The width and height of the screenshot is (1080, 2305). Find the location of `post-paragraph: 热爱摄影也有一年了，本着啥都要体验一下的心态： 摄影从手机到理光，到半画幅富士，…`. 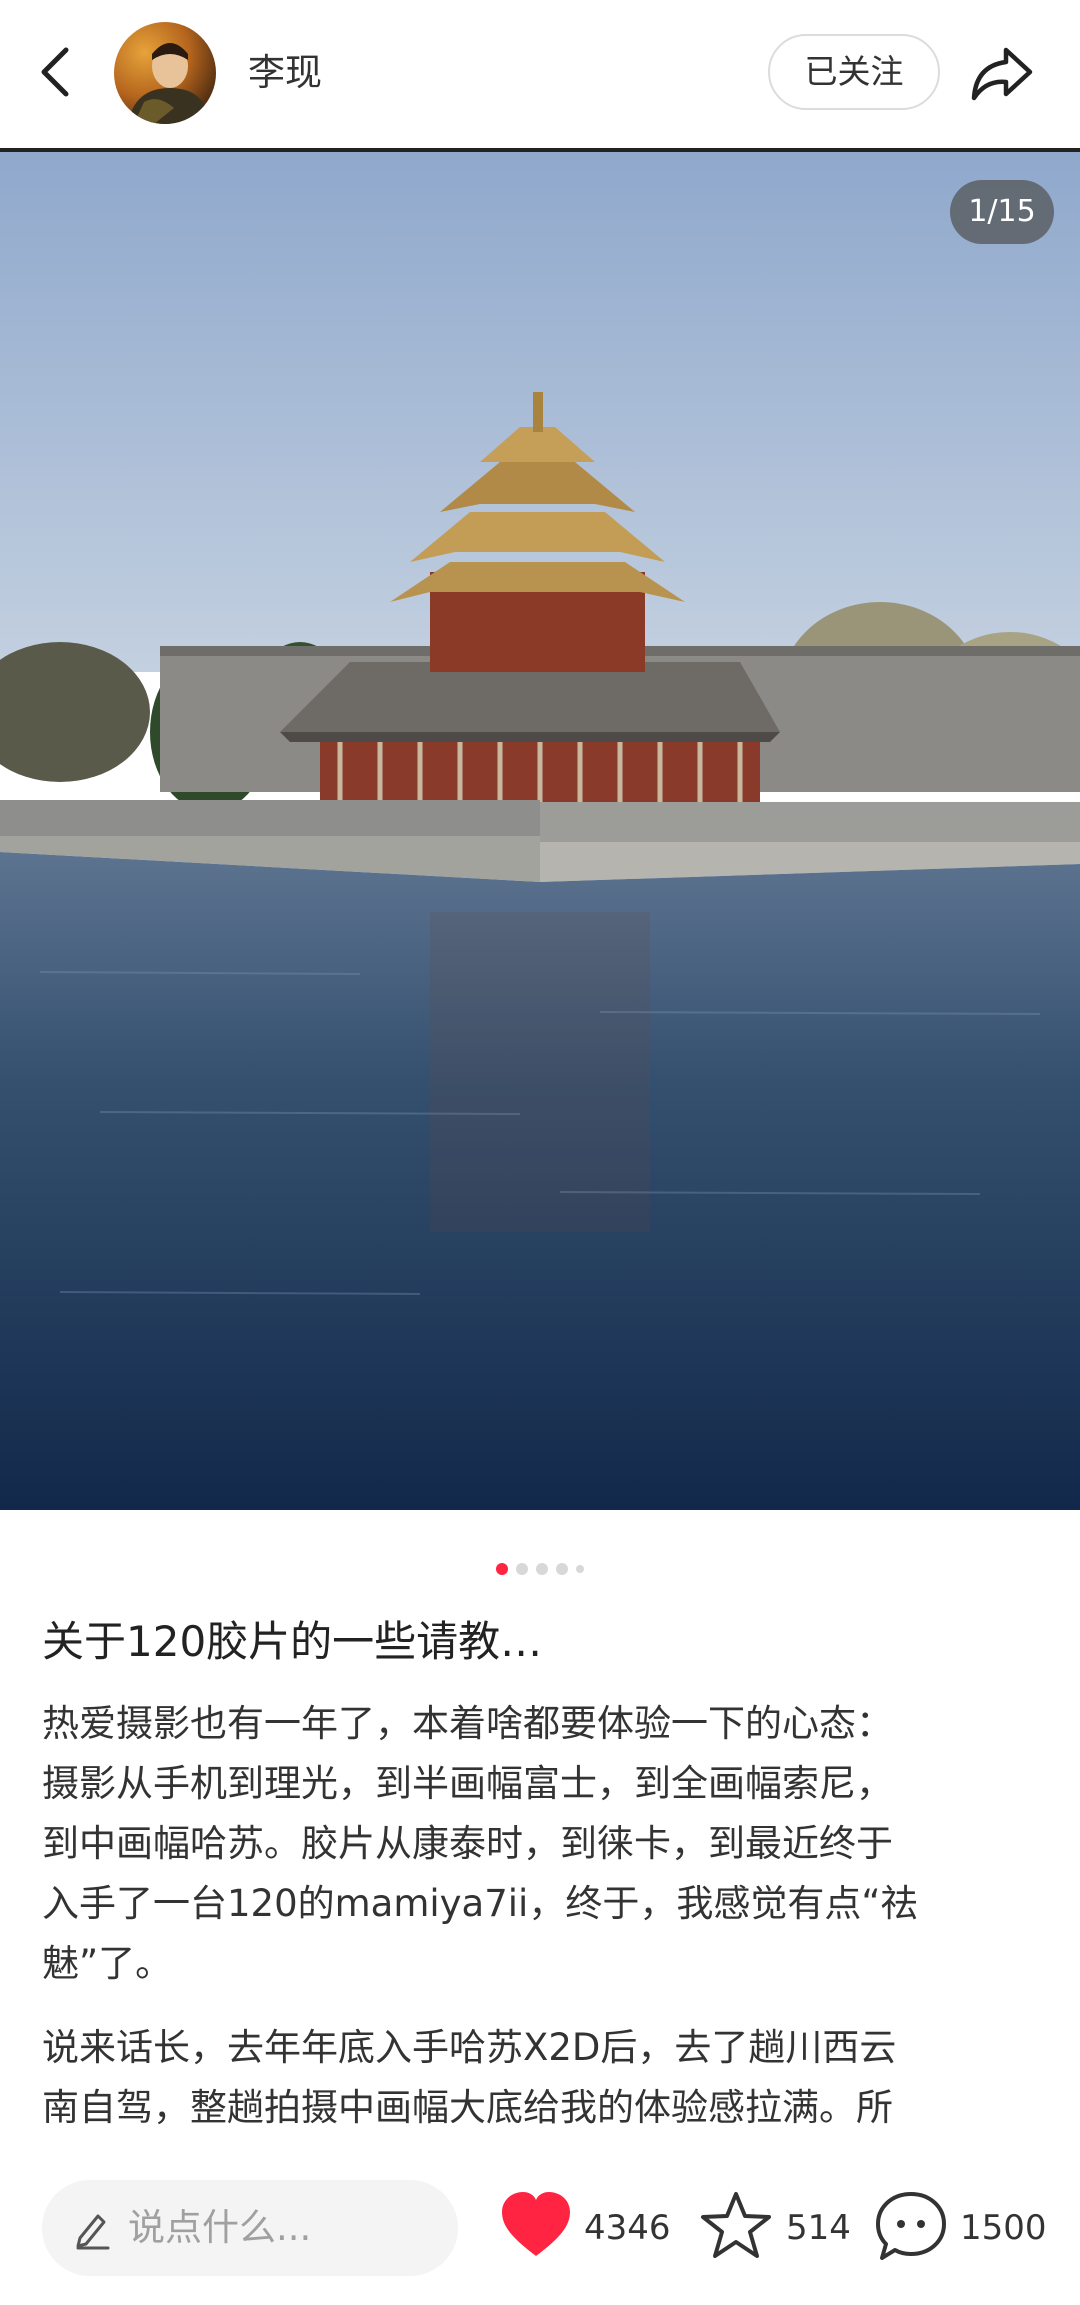

post-paragraph: 热爱摄影也有一年了，本着啥都要体验一下的心态： 摄影从手机到理光，到半画幅富士，… is located at coordinates (480, 1843).